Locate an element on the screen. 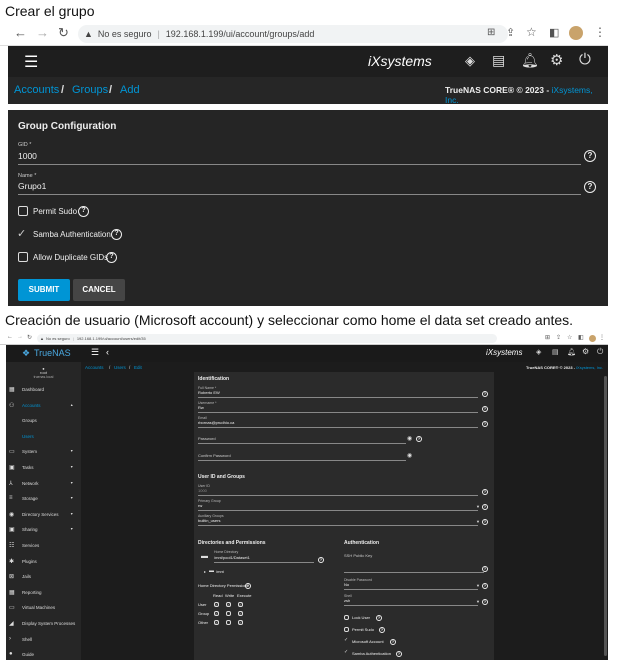 The image size is (633, 663). eye-off-icon: ◉ is located at coordinates (409, 455).